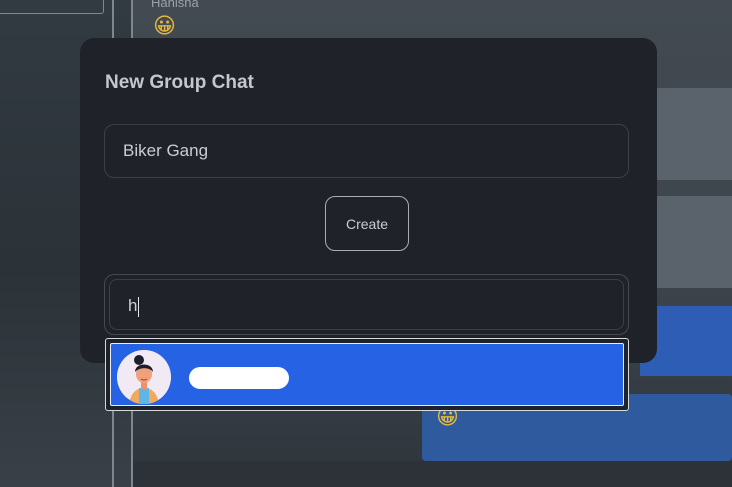 The width and height of the screenshot is (732, 487). What do you see at coordinates (139, 306) in the screenshot?
I see `text-cursor` at bounding box center [139, 306].